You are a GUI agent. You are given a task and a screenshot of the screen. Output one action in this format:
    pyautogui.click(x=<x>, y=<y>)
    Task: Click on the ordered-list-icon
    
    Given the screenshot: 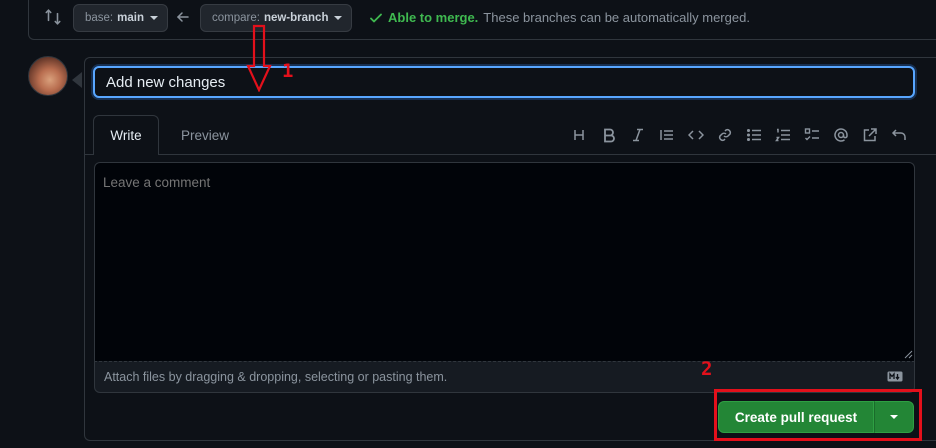 What is the action you would take?
    pyautogui.click(x=782, y=135)
    